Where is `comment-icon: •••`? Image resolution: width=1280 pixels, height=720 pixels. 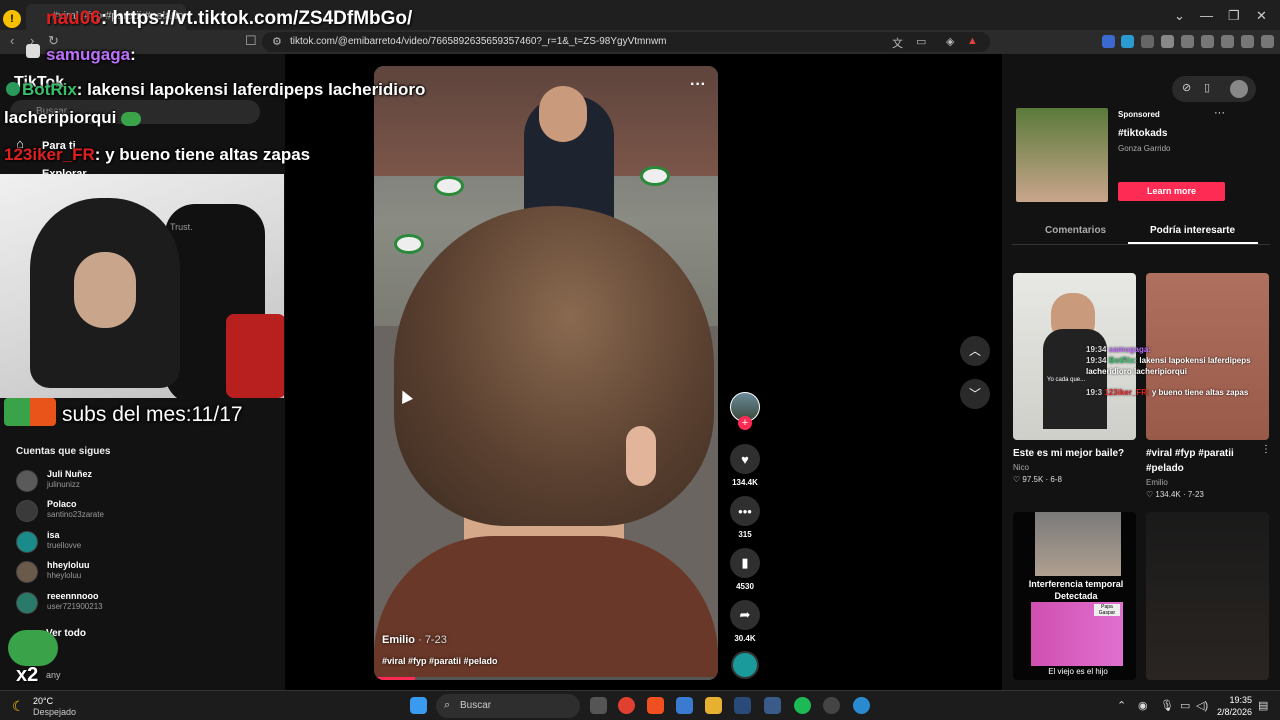
comment-icon: ••• is located at coordinates (745, 511).